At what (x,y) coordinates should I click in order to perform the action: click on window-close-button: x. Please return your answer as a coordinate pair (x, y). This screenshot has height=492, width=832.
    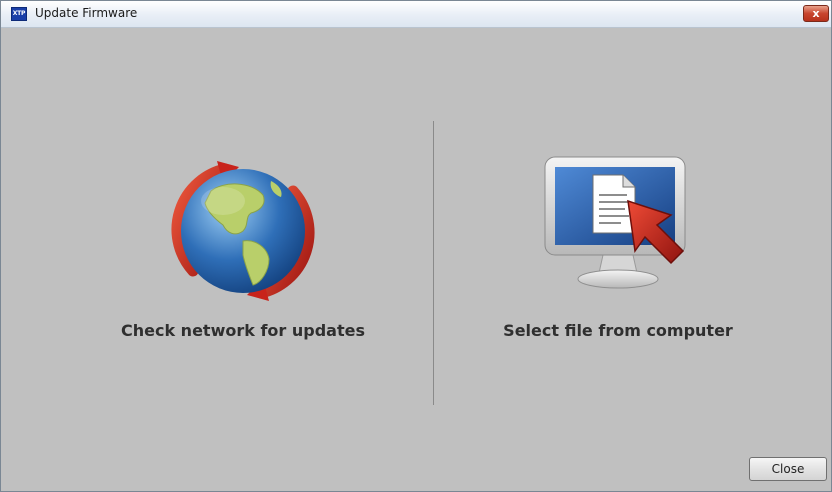
    Looking at the image, I should click on (816, 13).